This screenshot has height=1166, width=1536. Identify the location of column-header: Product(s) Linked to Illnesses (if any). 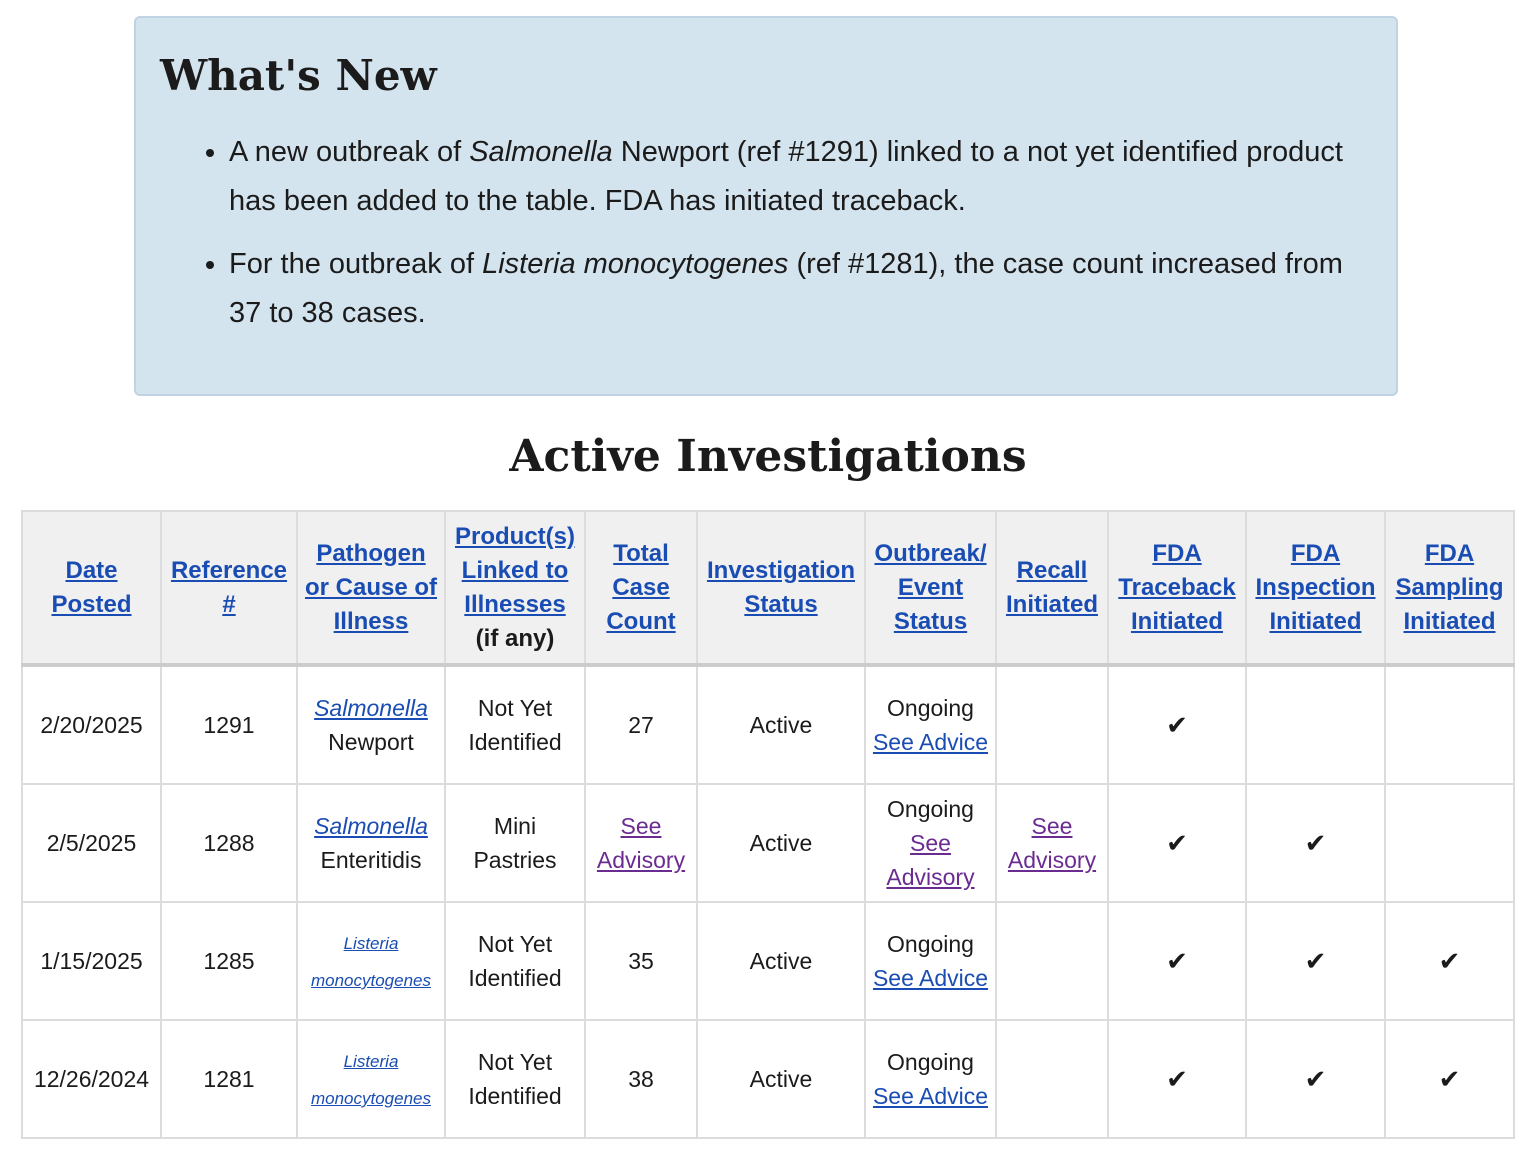
(515, 588).